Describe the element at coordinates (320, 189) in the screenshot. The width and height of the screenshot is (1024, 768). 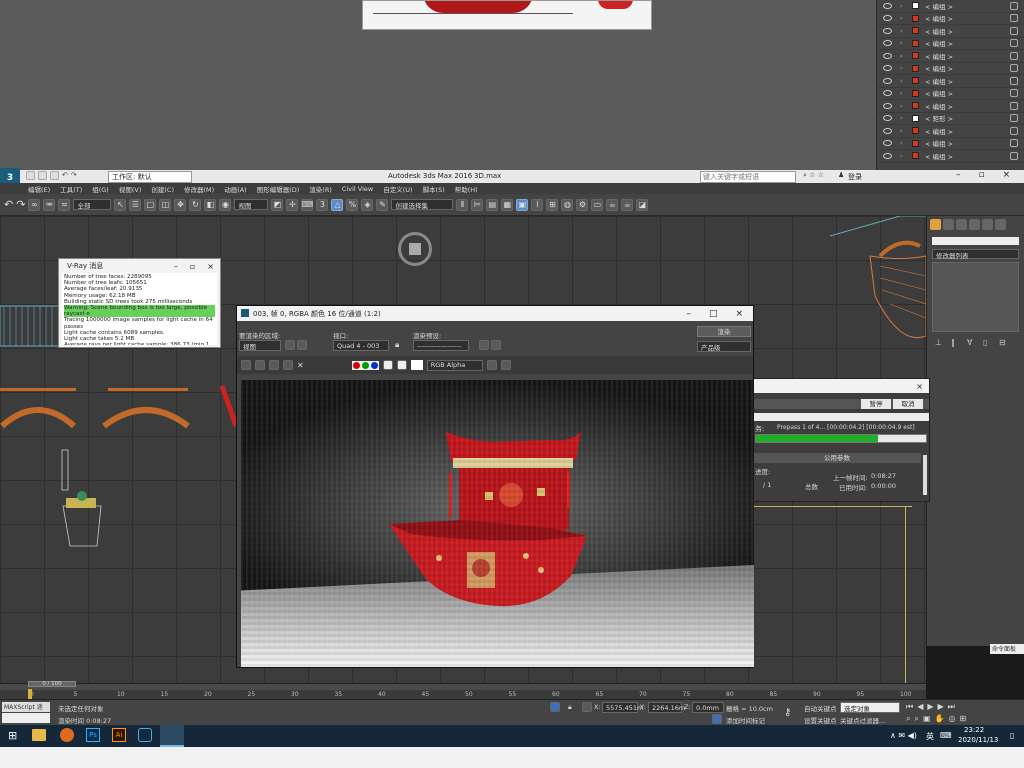
I see `menu-item: 渲染(R)` at that location.